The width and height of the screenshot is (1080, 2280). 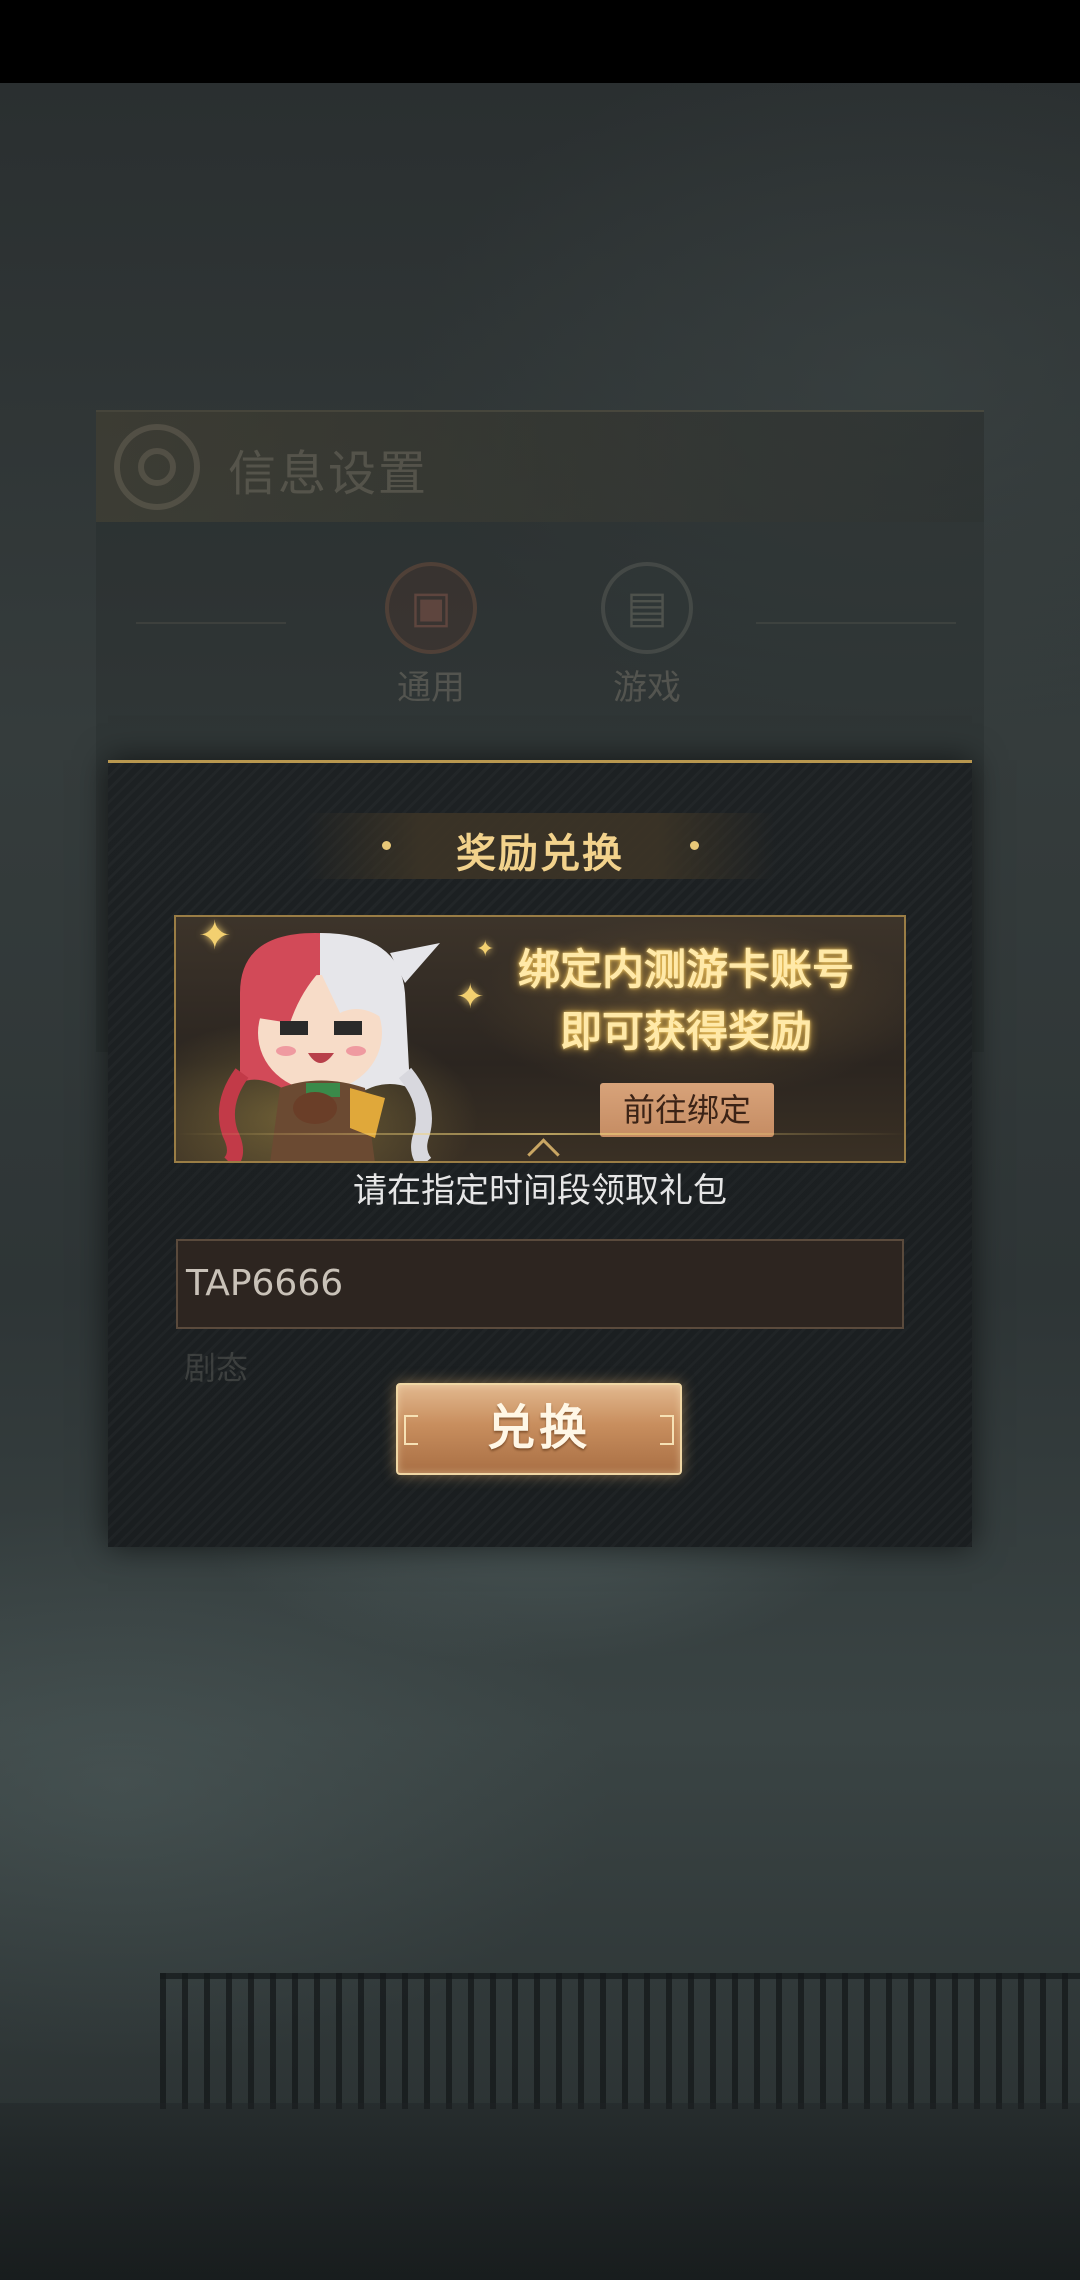 I want to click on banner-headline: 绑定内测游卡账号 即可获得奖励, so click(x=686, y=1001).